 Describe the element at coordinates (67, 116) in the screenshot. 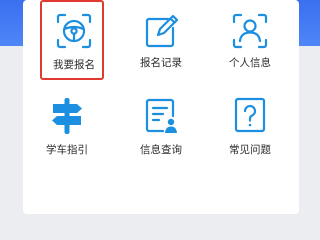

I see `signpost-icon` at that location.